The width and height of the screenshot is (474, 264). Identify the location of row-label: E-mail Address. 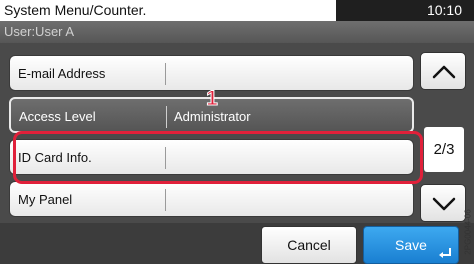
(62, 73).